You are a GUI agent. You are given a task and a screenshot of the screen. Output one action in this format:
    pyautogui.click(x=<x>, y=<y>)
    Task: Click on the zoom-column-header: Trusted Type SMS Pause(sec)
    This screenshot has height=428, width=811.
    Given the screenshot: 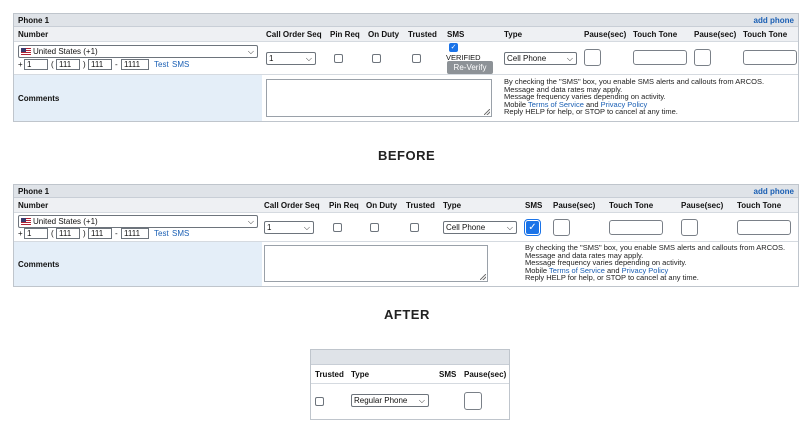 What is the action you would take?
    pyautogui.click(x=410, y=374)
    